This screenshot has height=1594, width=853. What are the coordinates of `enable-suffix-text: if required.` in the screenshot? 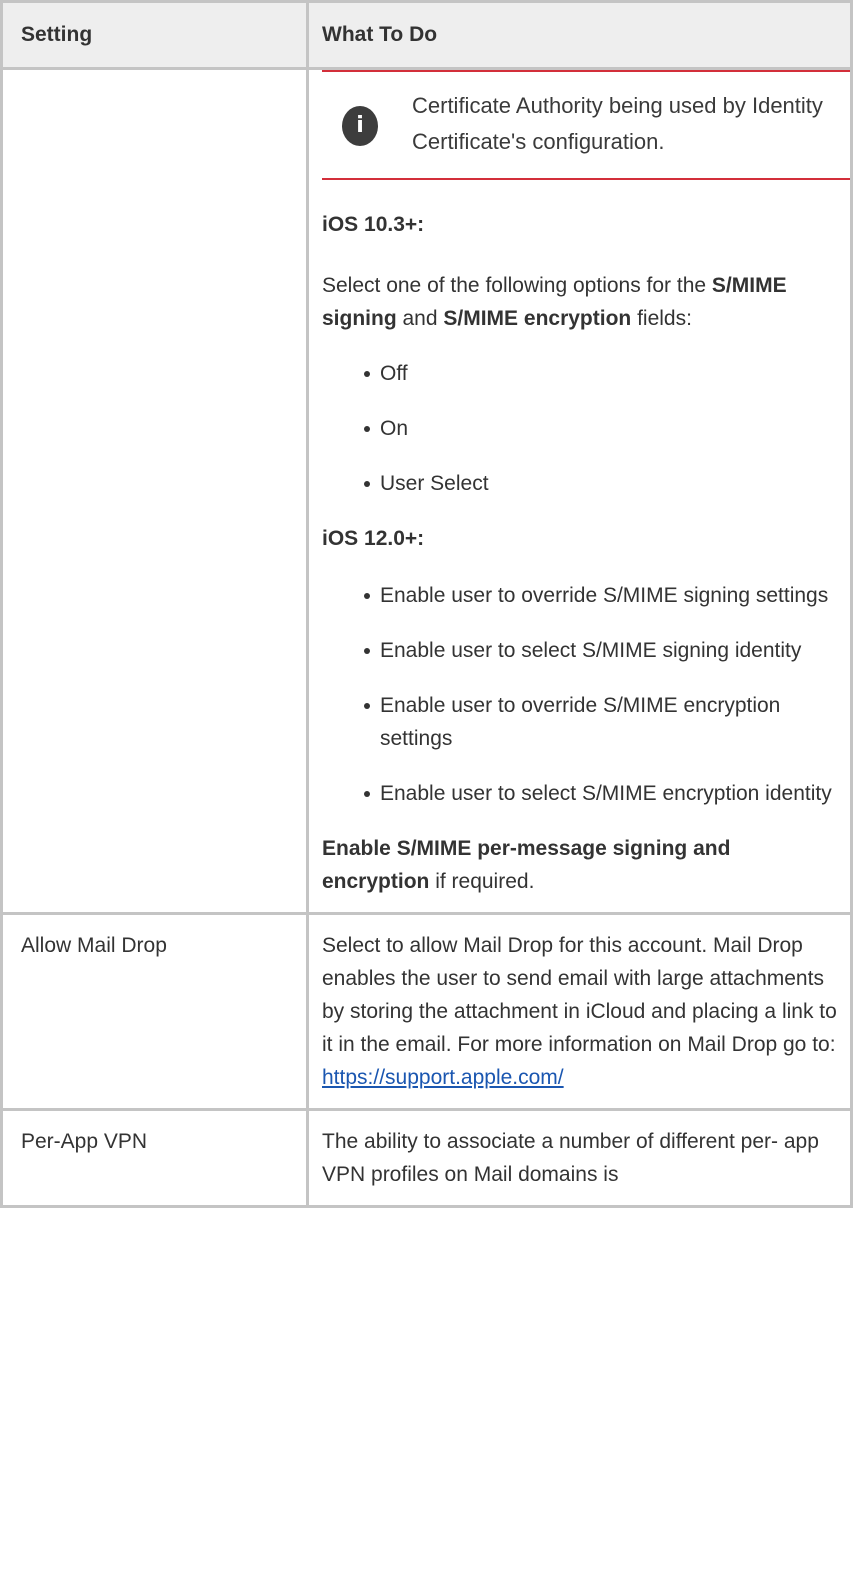 It's located at (482, 881).